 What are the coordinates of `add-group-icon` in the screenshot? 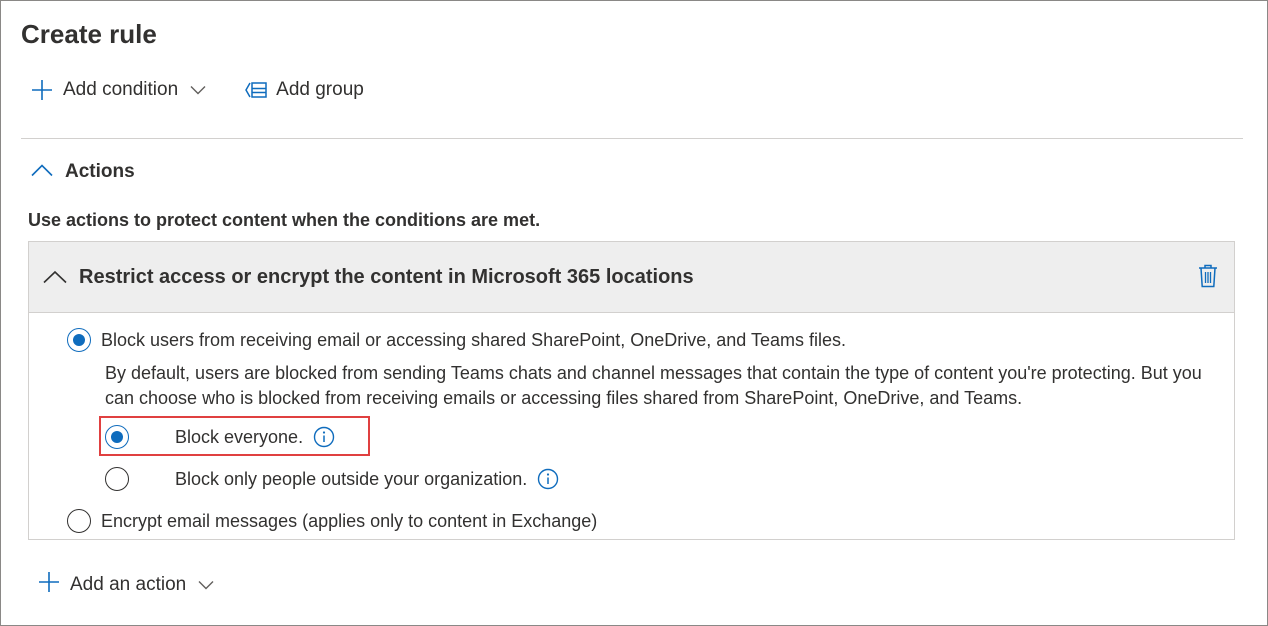 It's located at (256, 90).